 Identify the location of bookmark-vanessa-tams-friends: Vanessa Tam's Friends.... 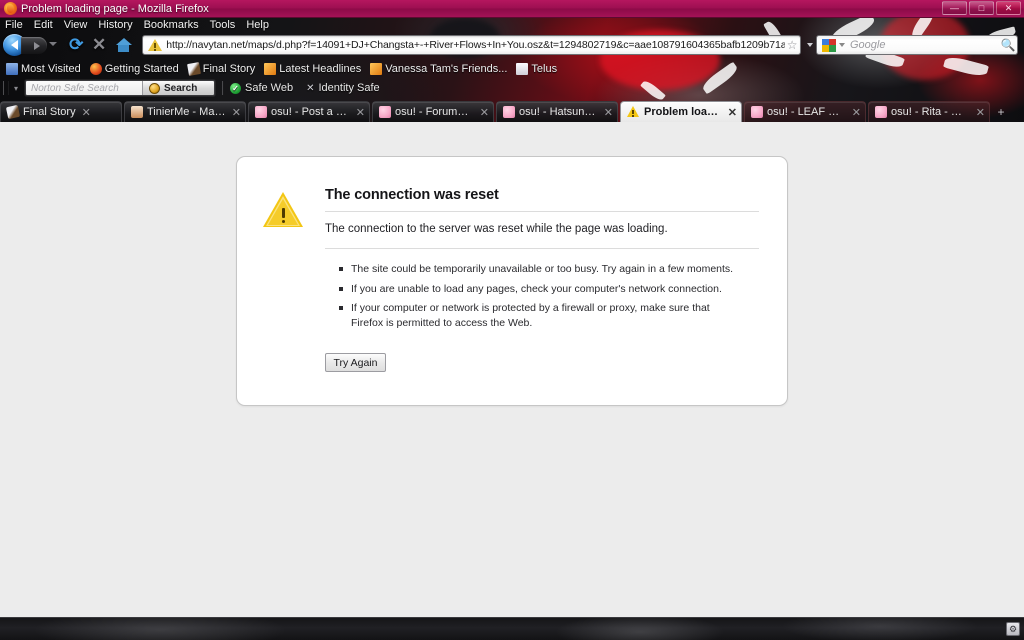
(438, 69).